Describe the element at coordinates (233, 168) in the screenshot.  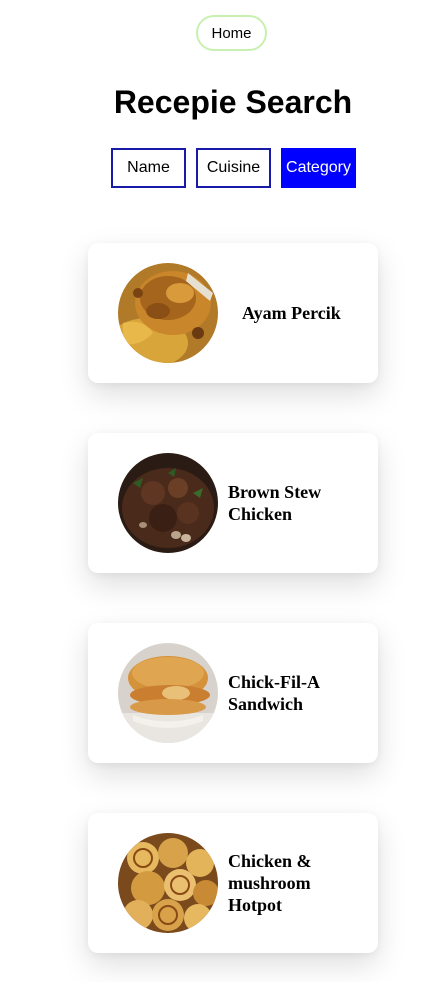
I see `filter-cuisine-button: Cuisine` at that location.